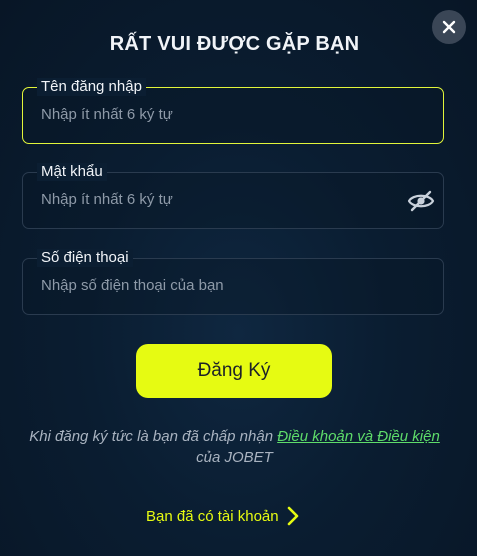 This screenshot has height=556, width=477. Describe the element at coordinates (221, 114) in the screenshot. I see `username-input` at that location.